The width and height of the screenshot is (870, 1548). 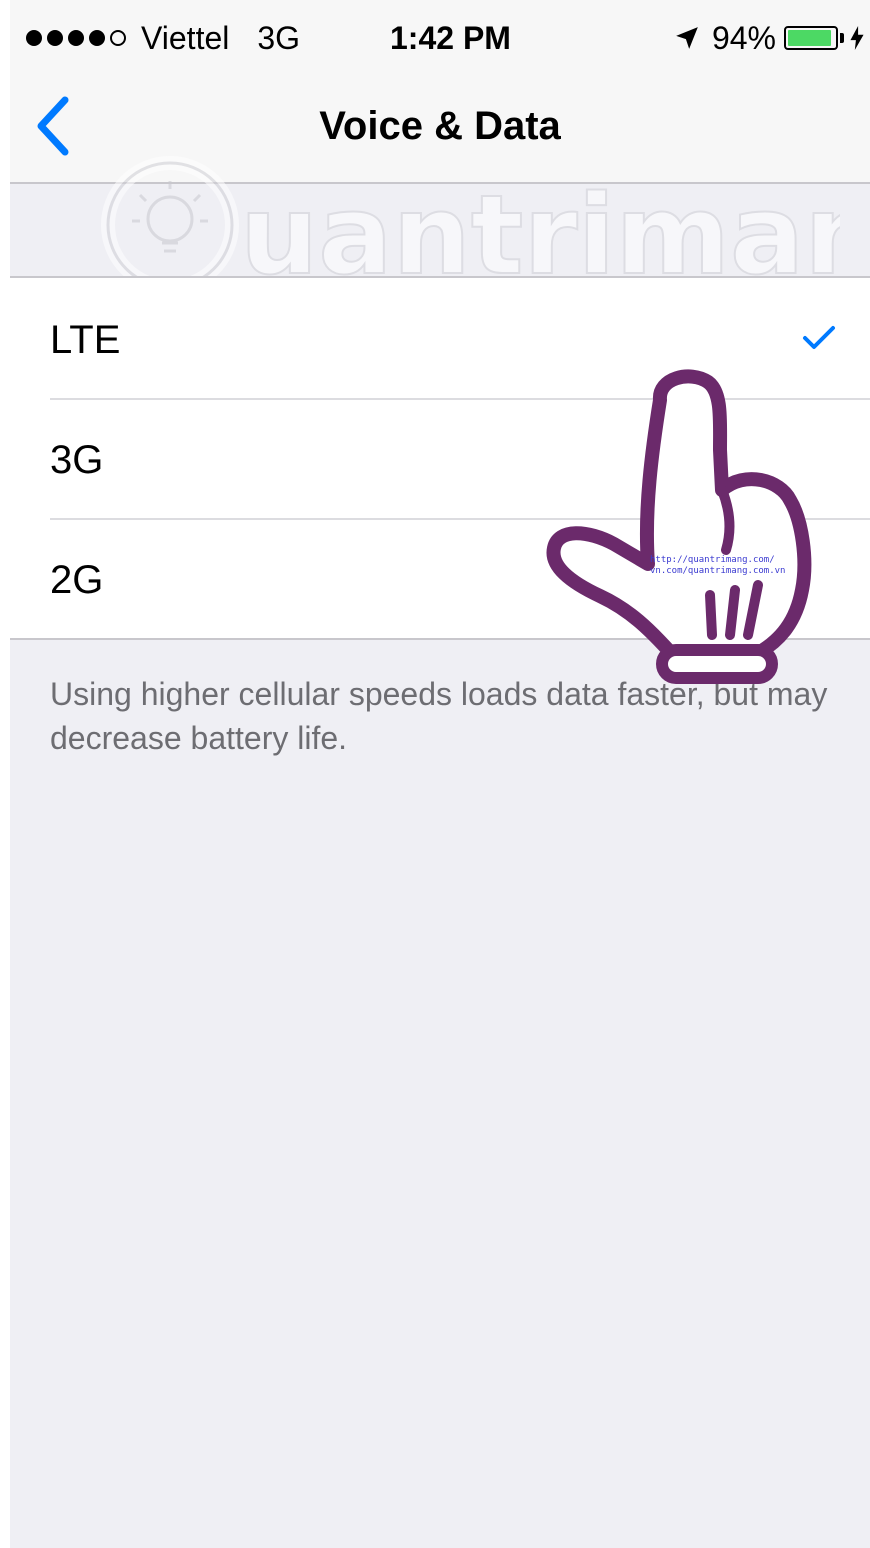 I want to click on location-arrow-icon, so click(x=687, y=38).